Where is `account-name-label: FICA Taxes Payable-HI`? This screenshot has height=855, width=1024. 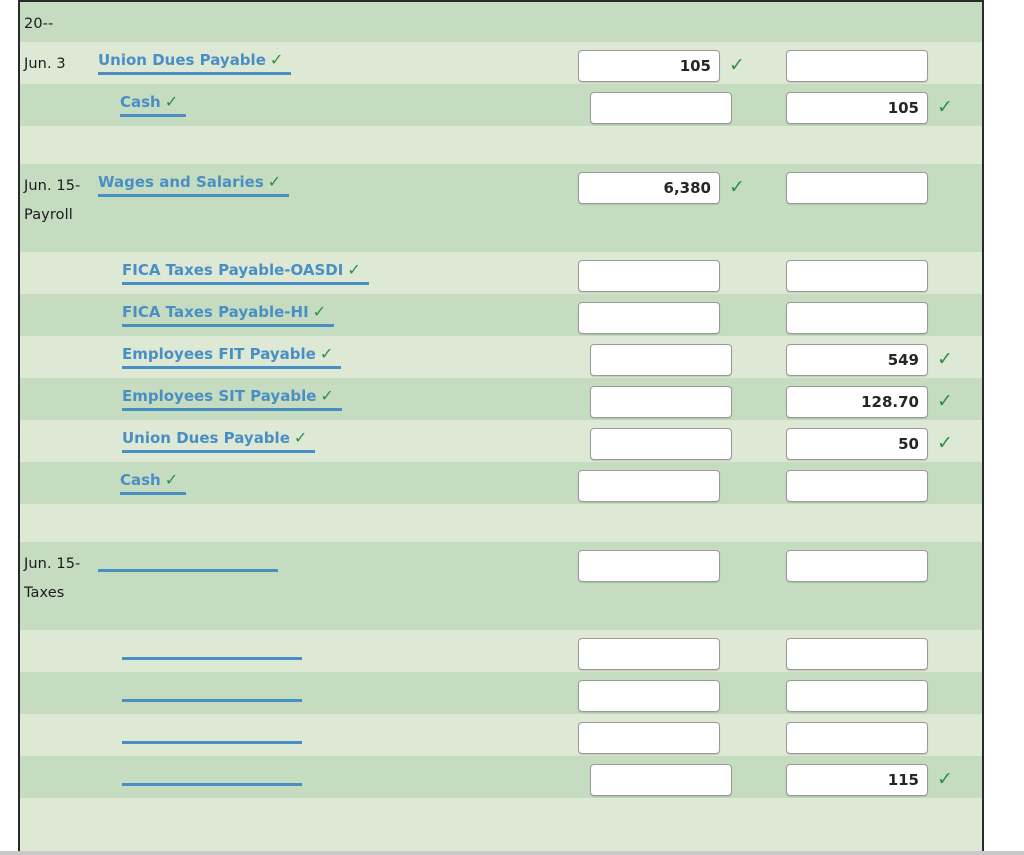 account-name-label: FICA Taxes Payable-HI is located at coordinates (215, 312).